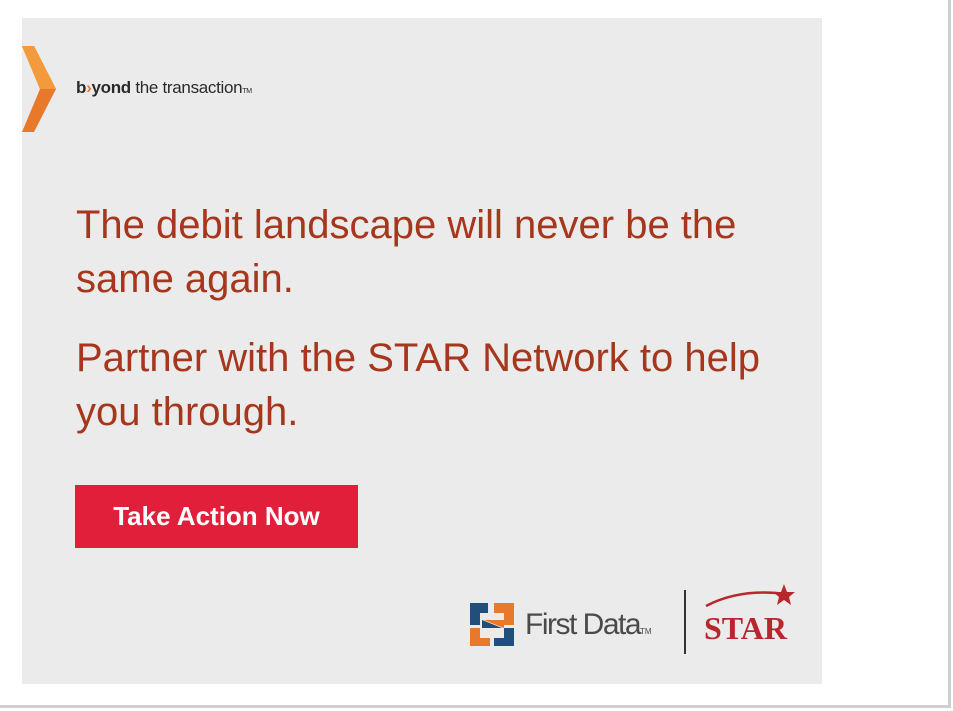 This screenshot has width=953, height=711. I want to click on take-action-now-button: Take Action Now, so click(216, 516).